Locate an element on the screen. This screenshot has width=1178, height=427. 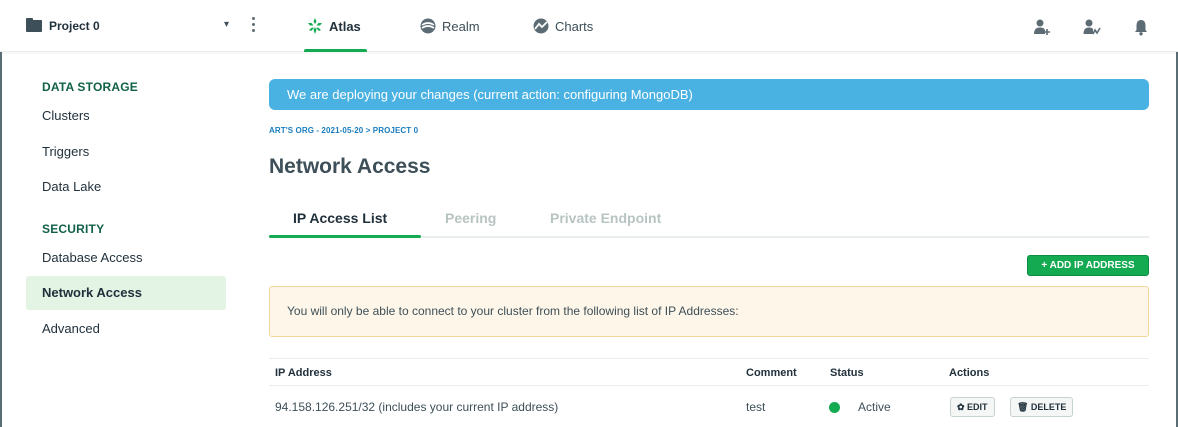
breadcrumb: ART'S ORG - 2021-05-20 > PROJECT 0 is located at coordinates (343, 130).